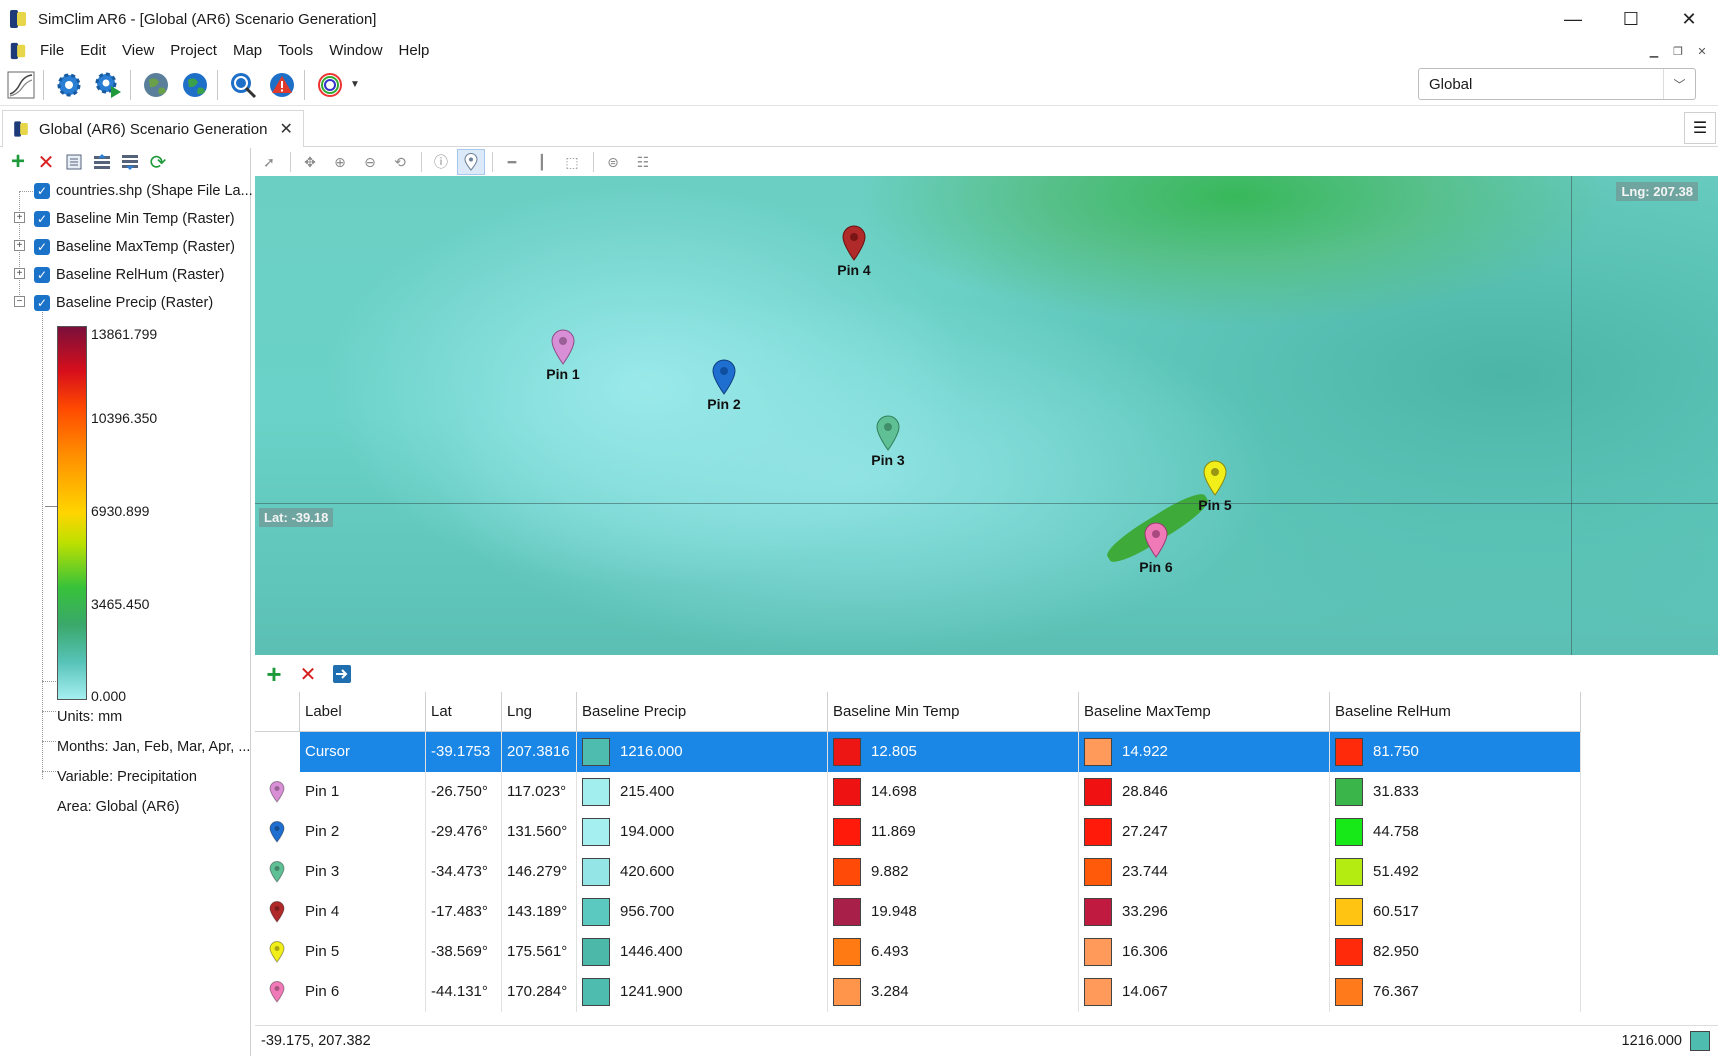 The height and width of the screenshot is (1056, 1718). What do you see at coordinates (134, 219) in the screenshot?
I see `layer-item-min-temp: ✓ Baseline Min Temp (Raster)` at bounding box center [134, 219].